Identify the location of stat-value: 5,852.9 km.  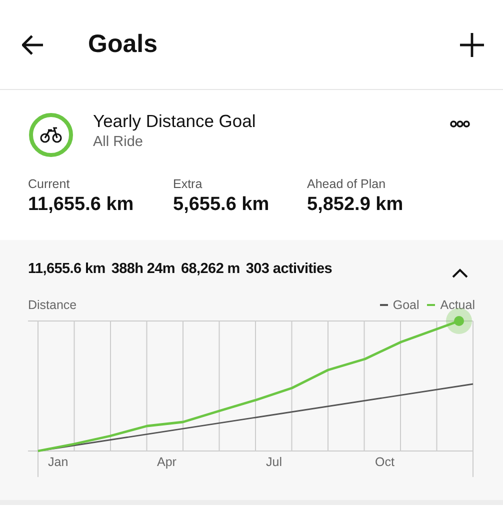
(355, 205).